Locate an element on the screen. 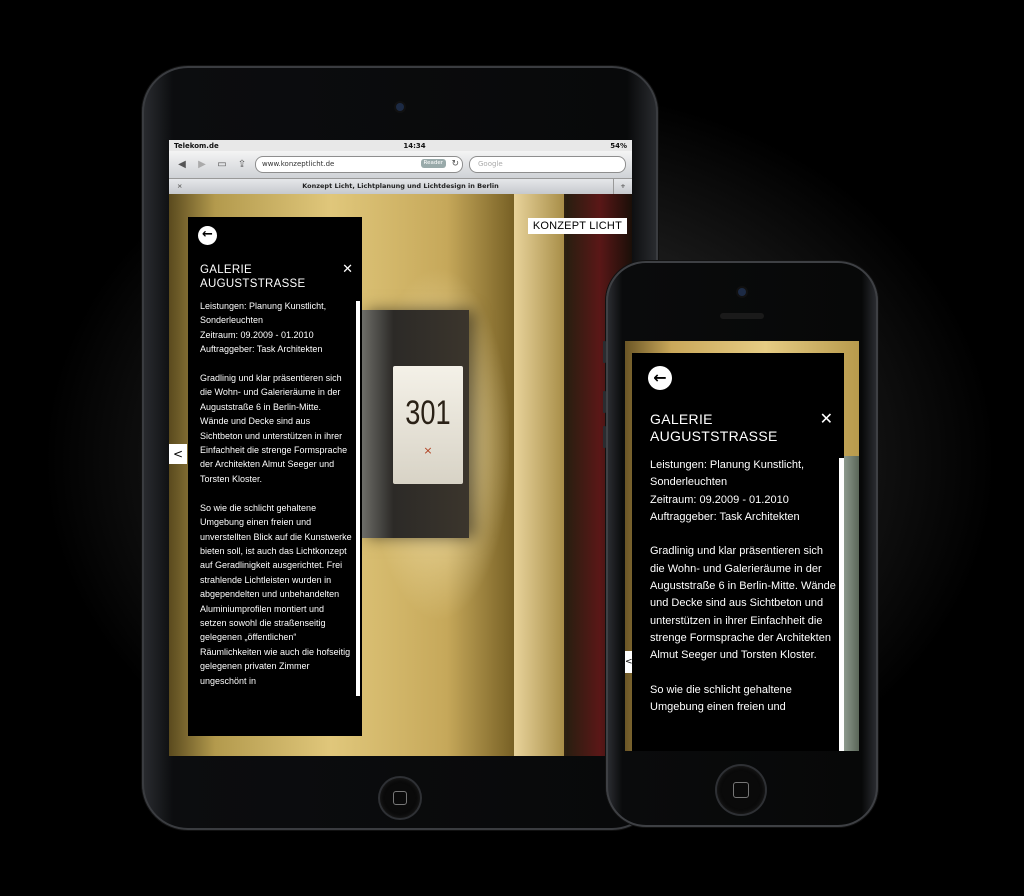 The image size is (1024, 896). url-text: www.konzeptlicht.de is located at coordinates (298, 164).